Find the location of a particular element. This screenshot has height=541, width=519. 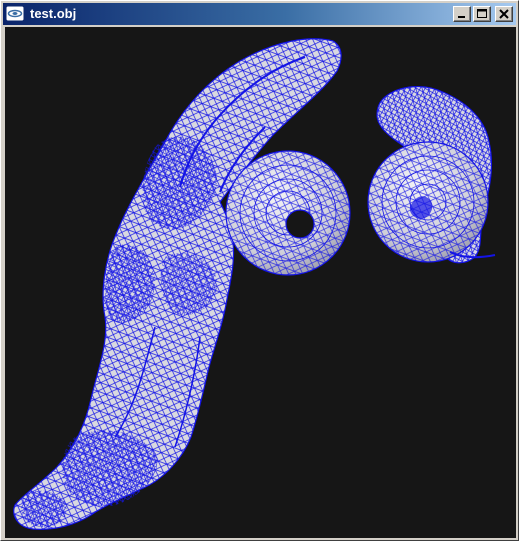

mesh-center-sphere is located at coordinates (288, 213).